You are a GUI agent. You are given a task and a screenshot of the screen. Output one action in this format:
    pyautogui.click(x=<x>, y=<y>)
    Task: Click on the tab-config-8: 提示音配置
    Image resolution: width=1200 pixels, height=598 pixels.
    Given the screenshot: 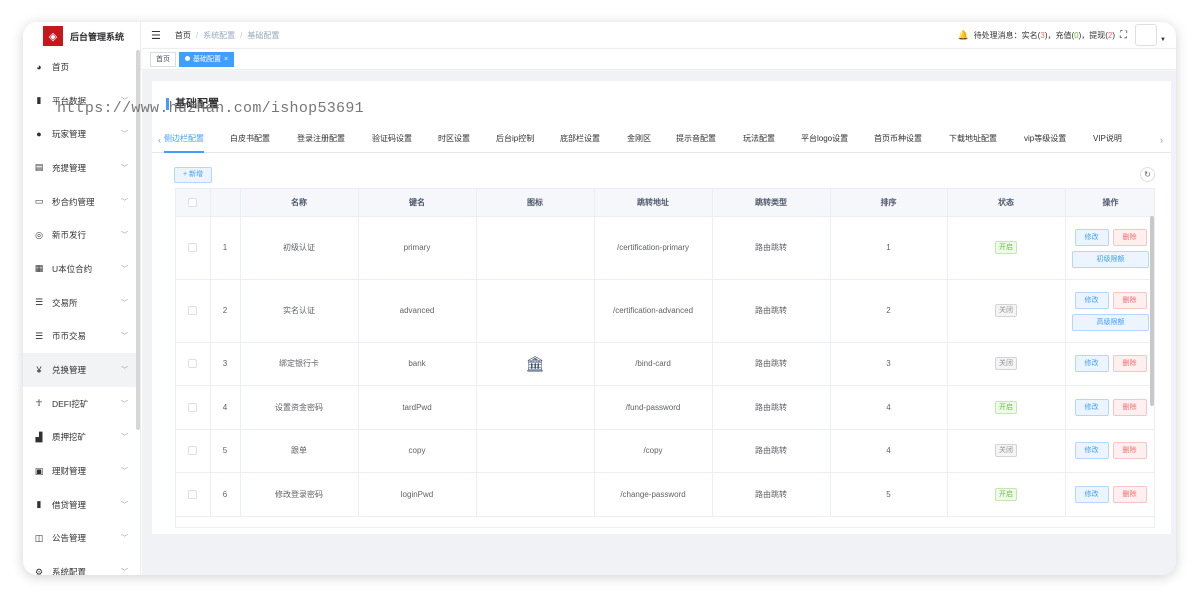 What is the action you would take?
    pyautogui.click(x=696, y=142)
    